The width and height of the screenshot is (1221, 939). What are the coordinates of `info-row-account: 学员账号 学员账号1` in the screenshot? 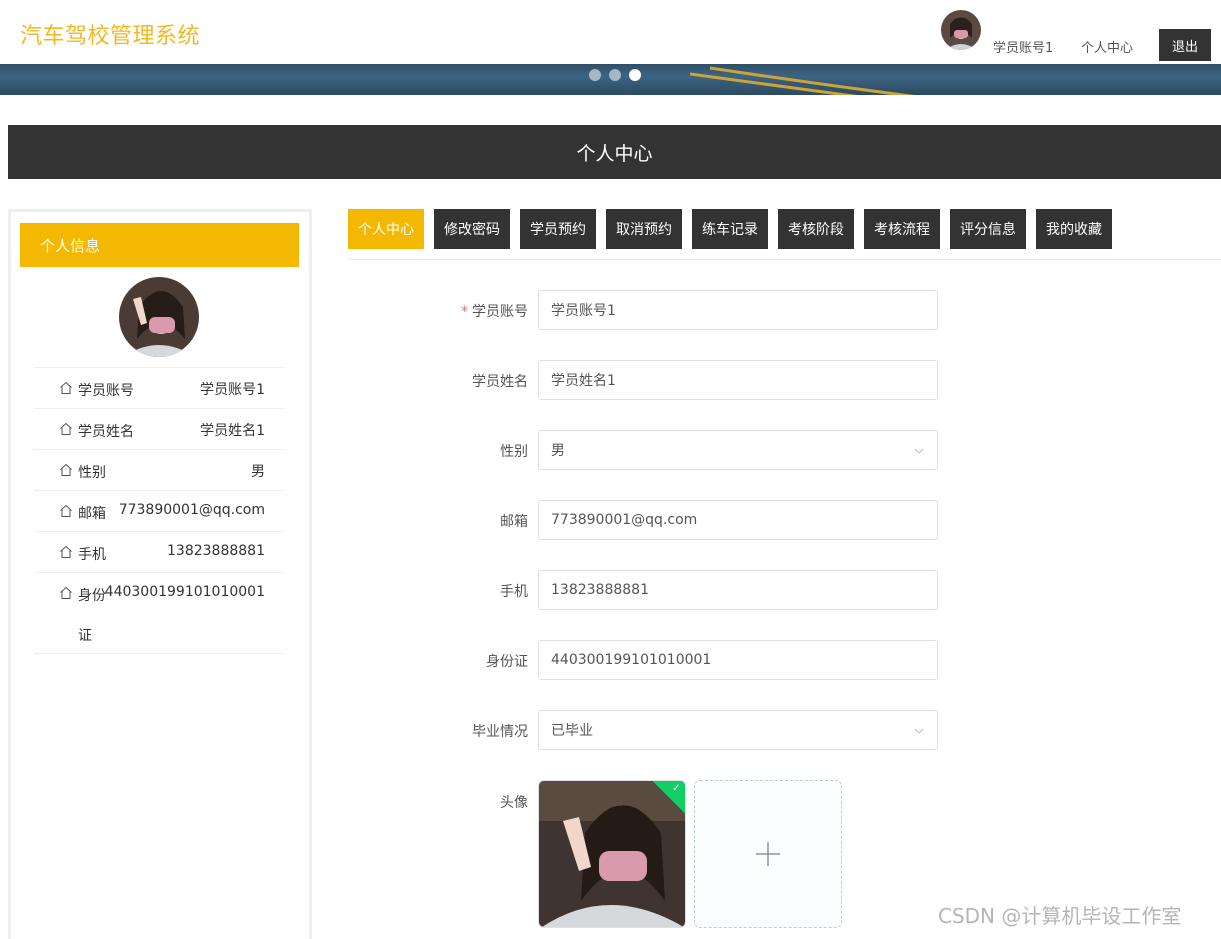 It's located at (159, 388).